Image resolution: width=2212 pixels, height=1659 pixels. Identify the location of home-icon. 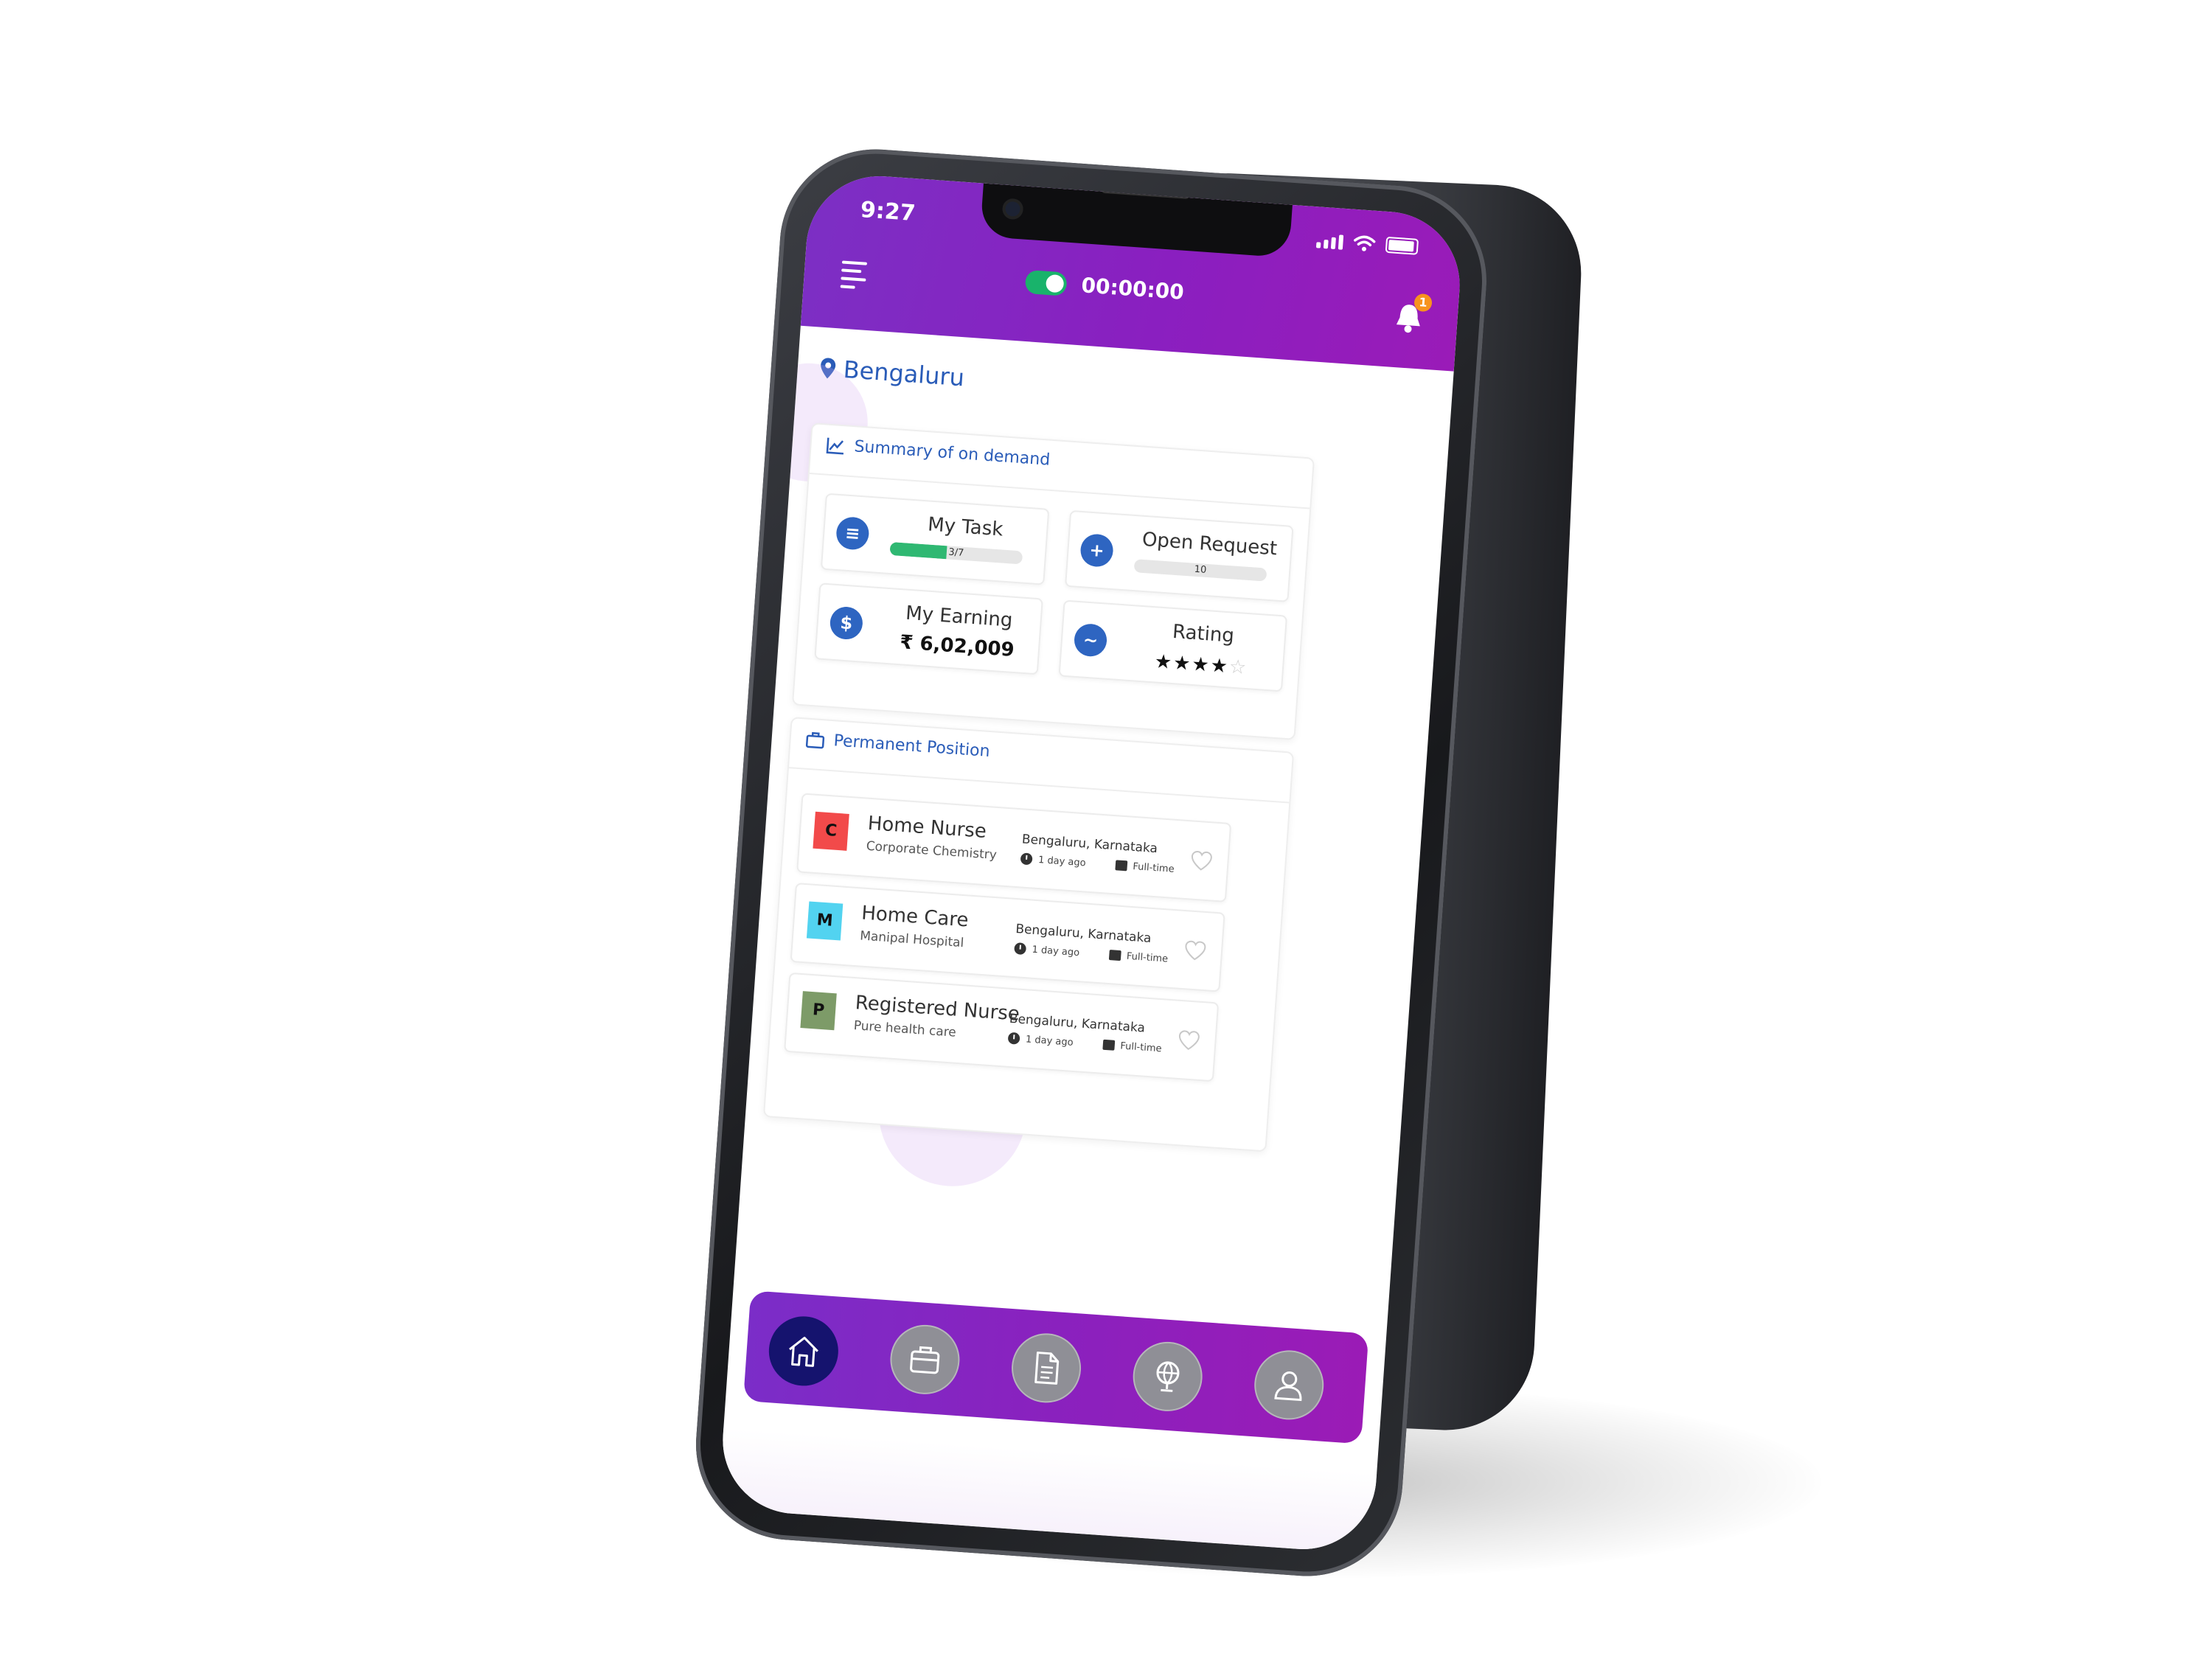
(803, 1351).